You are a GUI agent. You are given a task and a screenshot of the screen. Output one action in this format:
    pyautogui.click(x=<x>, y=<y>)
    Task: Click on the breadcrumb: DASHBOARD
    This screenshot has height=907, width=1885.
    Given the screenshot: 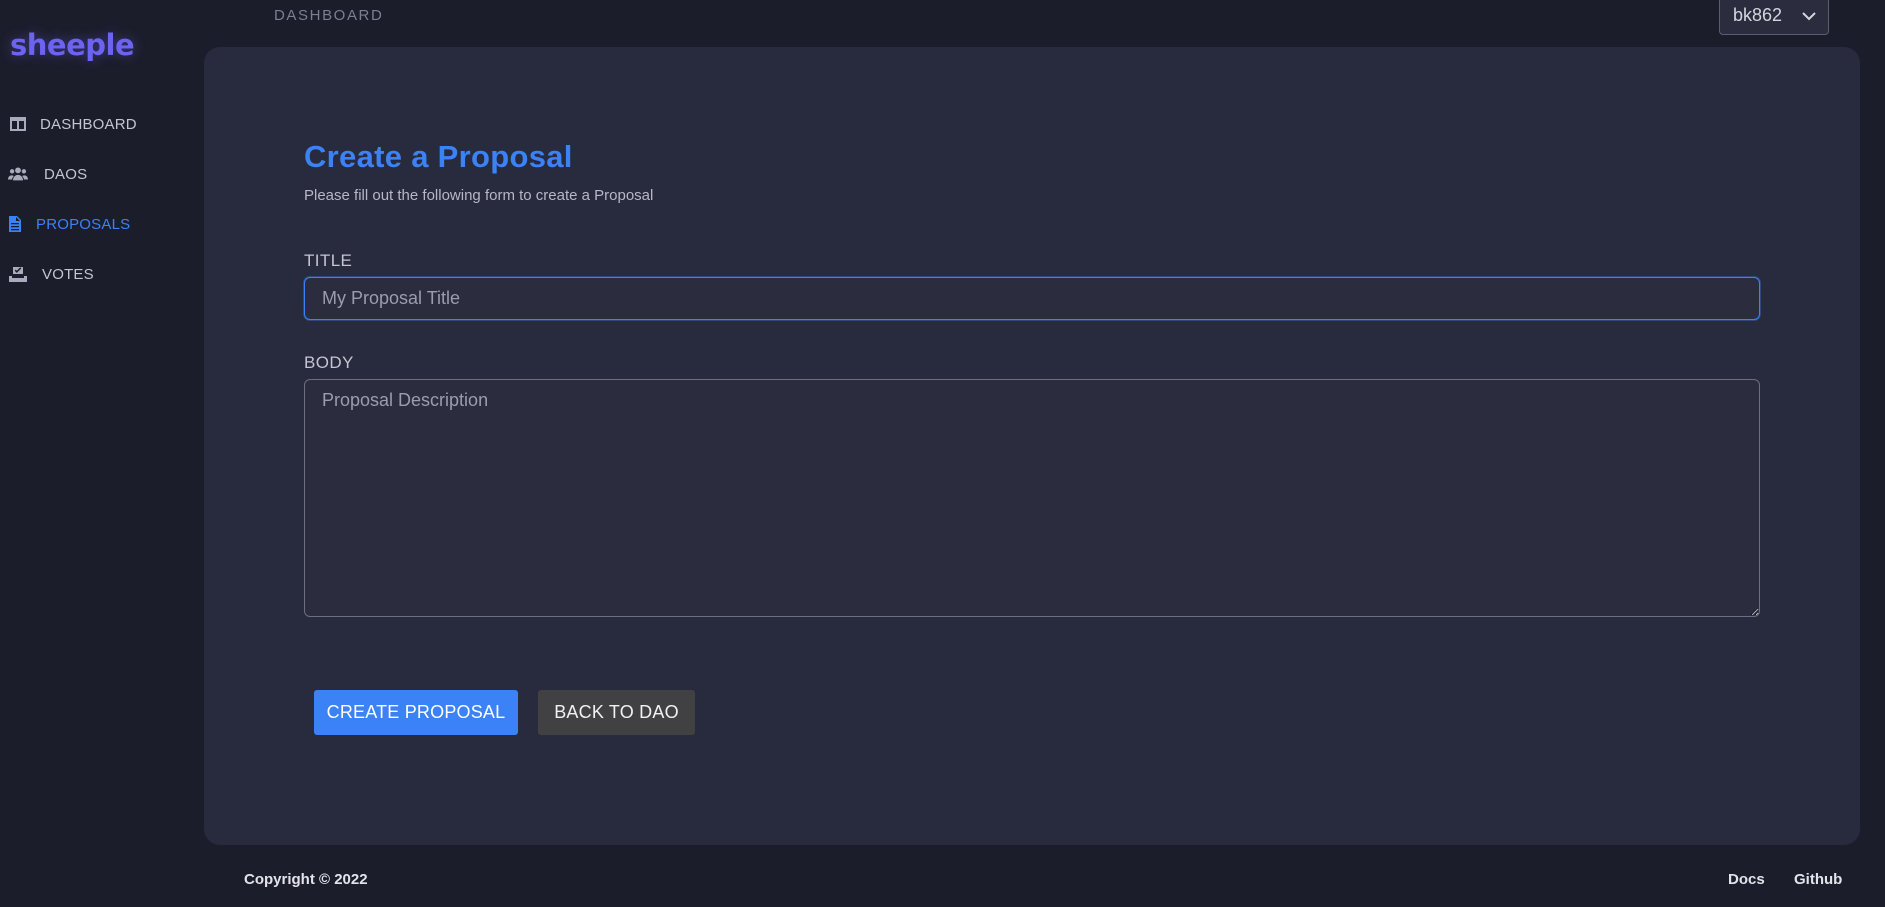 What is the action you would take?
    pyautogui.click(x=328, y=15)
    